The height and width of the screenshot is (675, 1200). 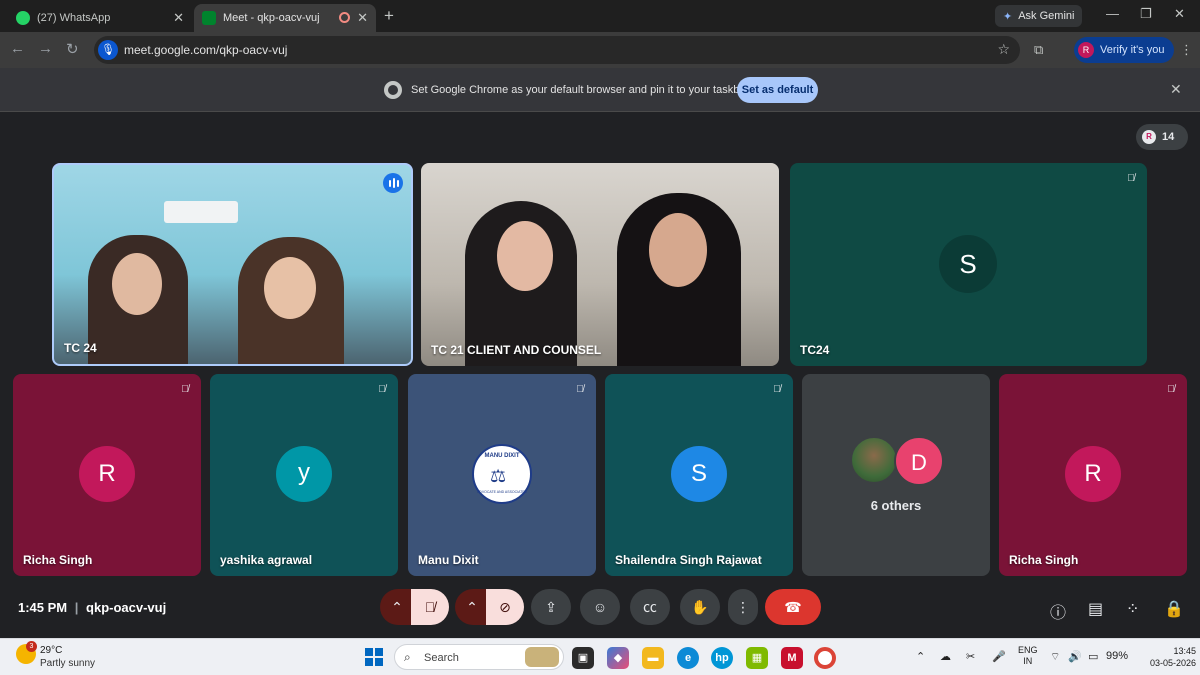 I want to click on video-tile-richa-singh-2: 🎙̸ R Richa Singh, so click(x=1093, y=475).